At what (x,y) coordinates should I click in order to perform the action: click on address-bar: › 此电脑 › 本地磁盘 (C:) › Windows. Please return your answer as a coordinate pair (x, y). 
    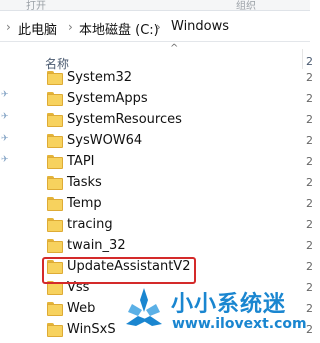
    Looking at the image, I should click on (155, 28).